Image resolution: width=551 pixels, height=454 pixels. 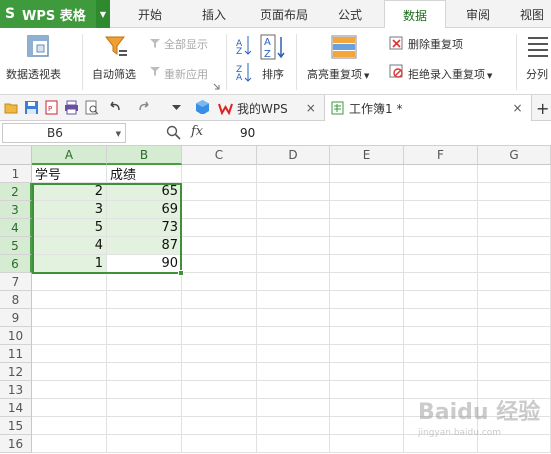 I want to click on column-header-g: G, so click(x=514, y=155).